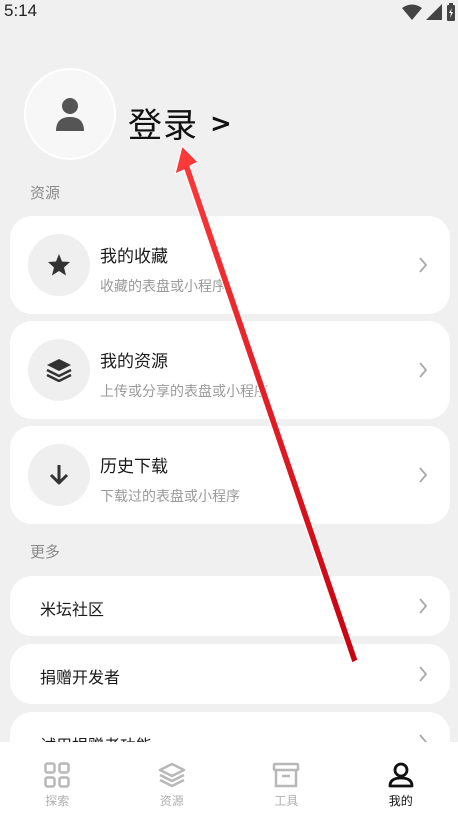 The width and height of the screenshot is (458, 820). I want to click on status-bar: 5:14, so click(229, 13).